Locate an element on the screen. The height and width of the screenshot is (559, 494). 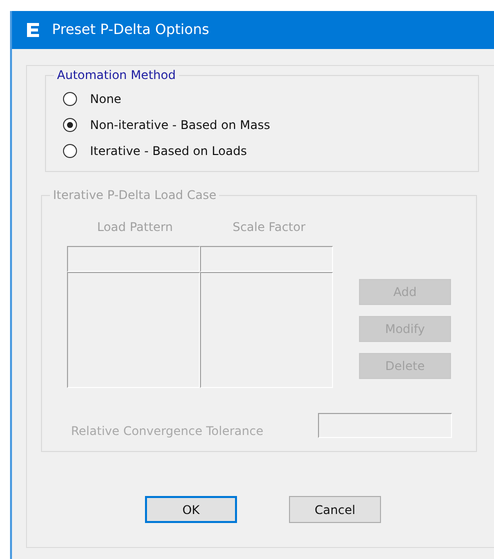
dialog-button: OK is located at coordinates (191, 509).